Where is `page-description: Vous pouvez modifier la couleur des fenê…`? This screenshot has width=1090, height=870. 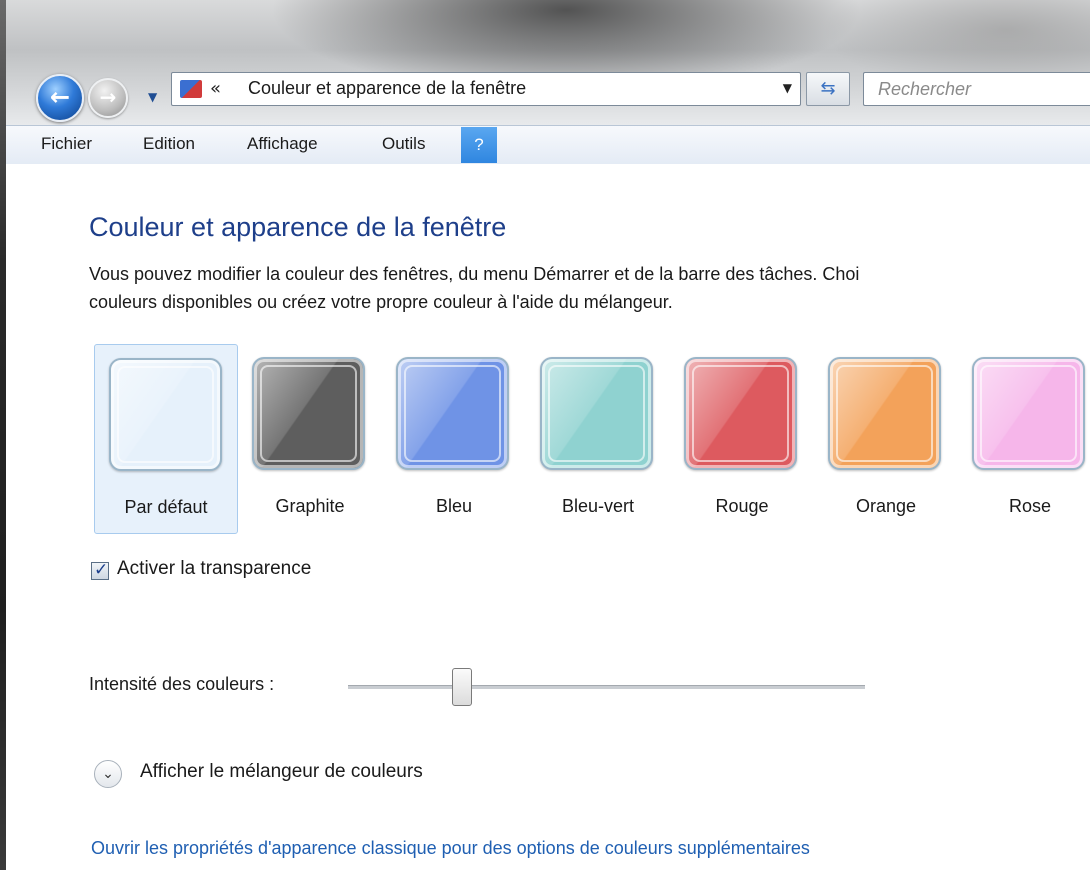 page-description: Vous pouvez modifier la couleur des fenê… is located at coordinates (589, 288).